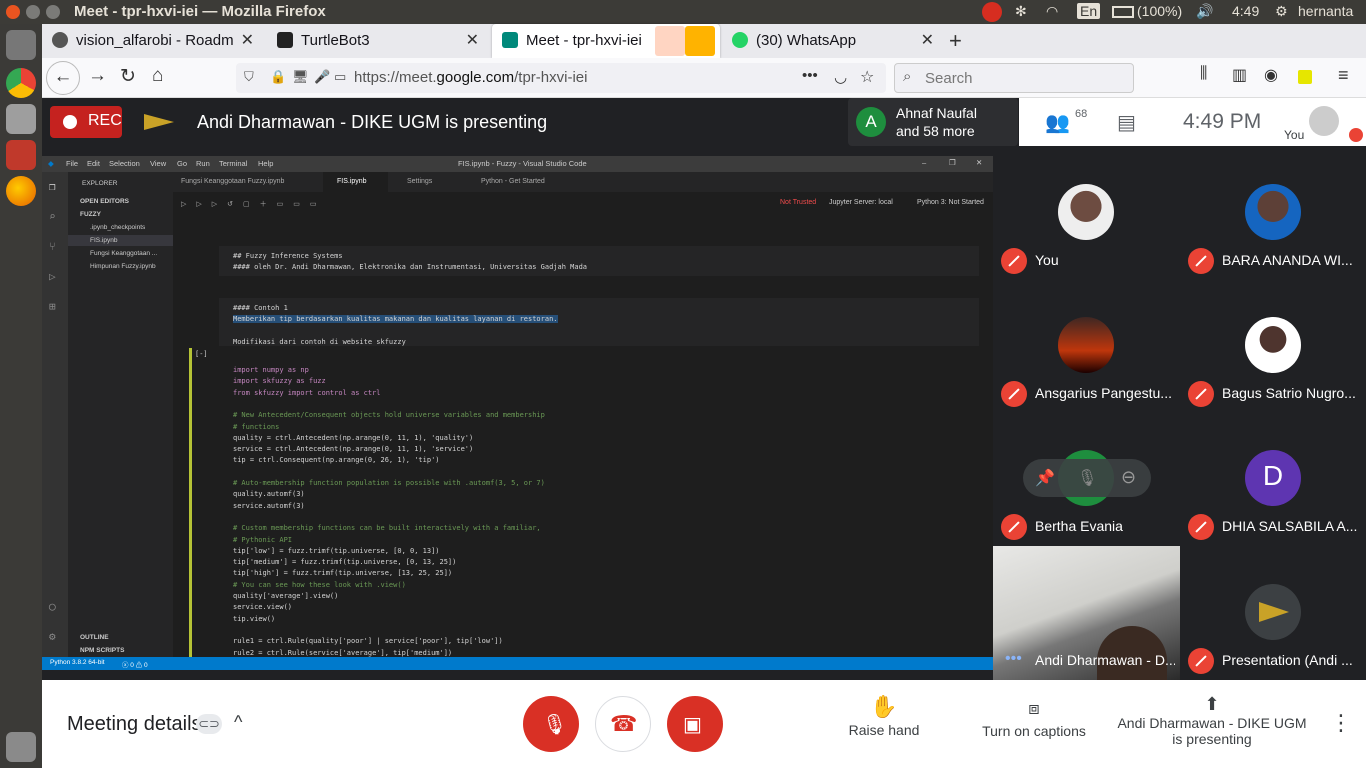 This screenshot has width=1366, height=768. I want to click on close-window-button, so click(13, 12).